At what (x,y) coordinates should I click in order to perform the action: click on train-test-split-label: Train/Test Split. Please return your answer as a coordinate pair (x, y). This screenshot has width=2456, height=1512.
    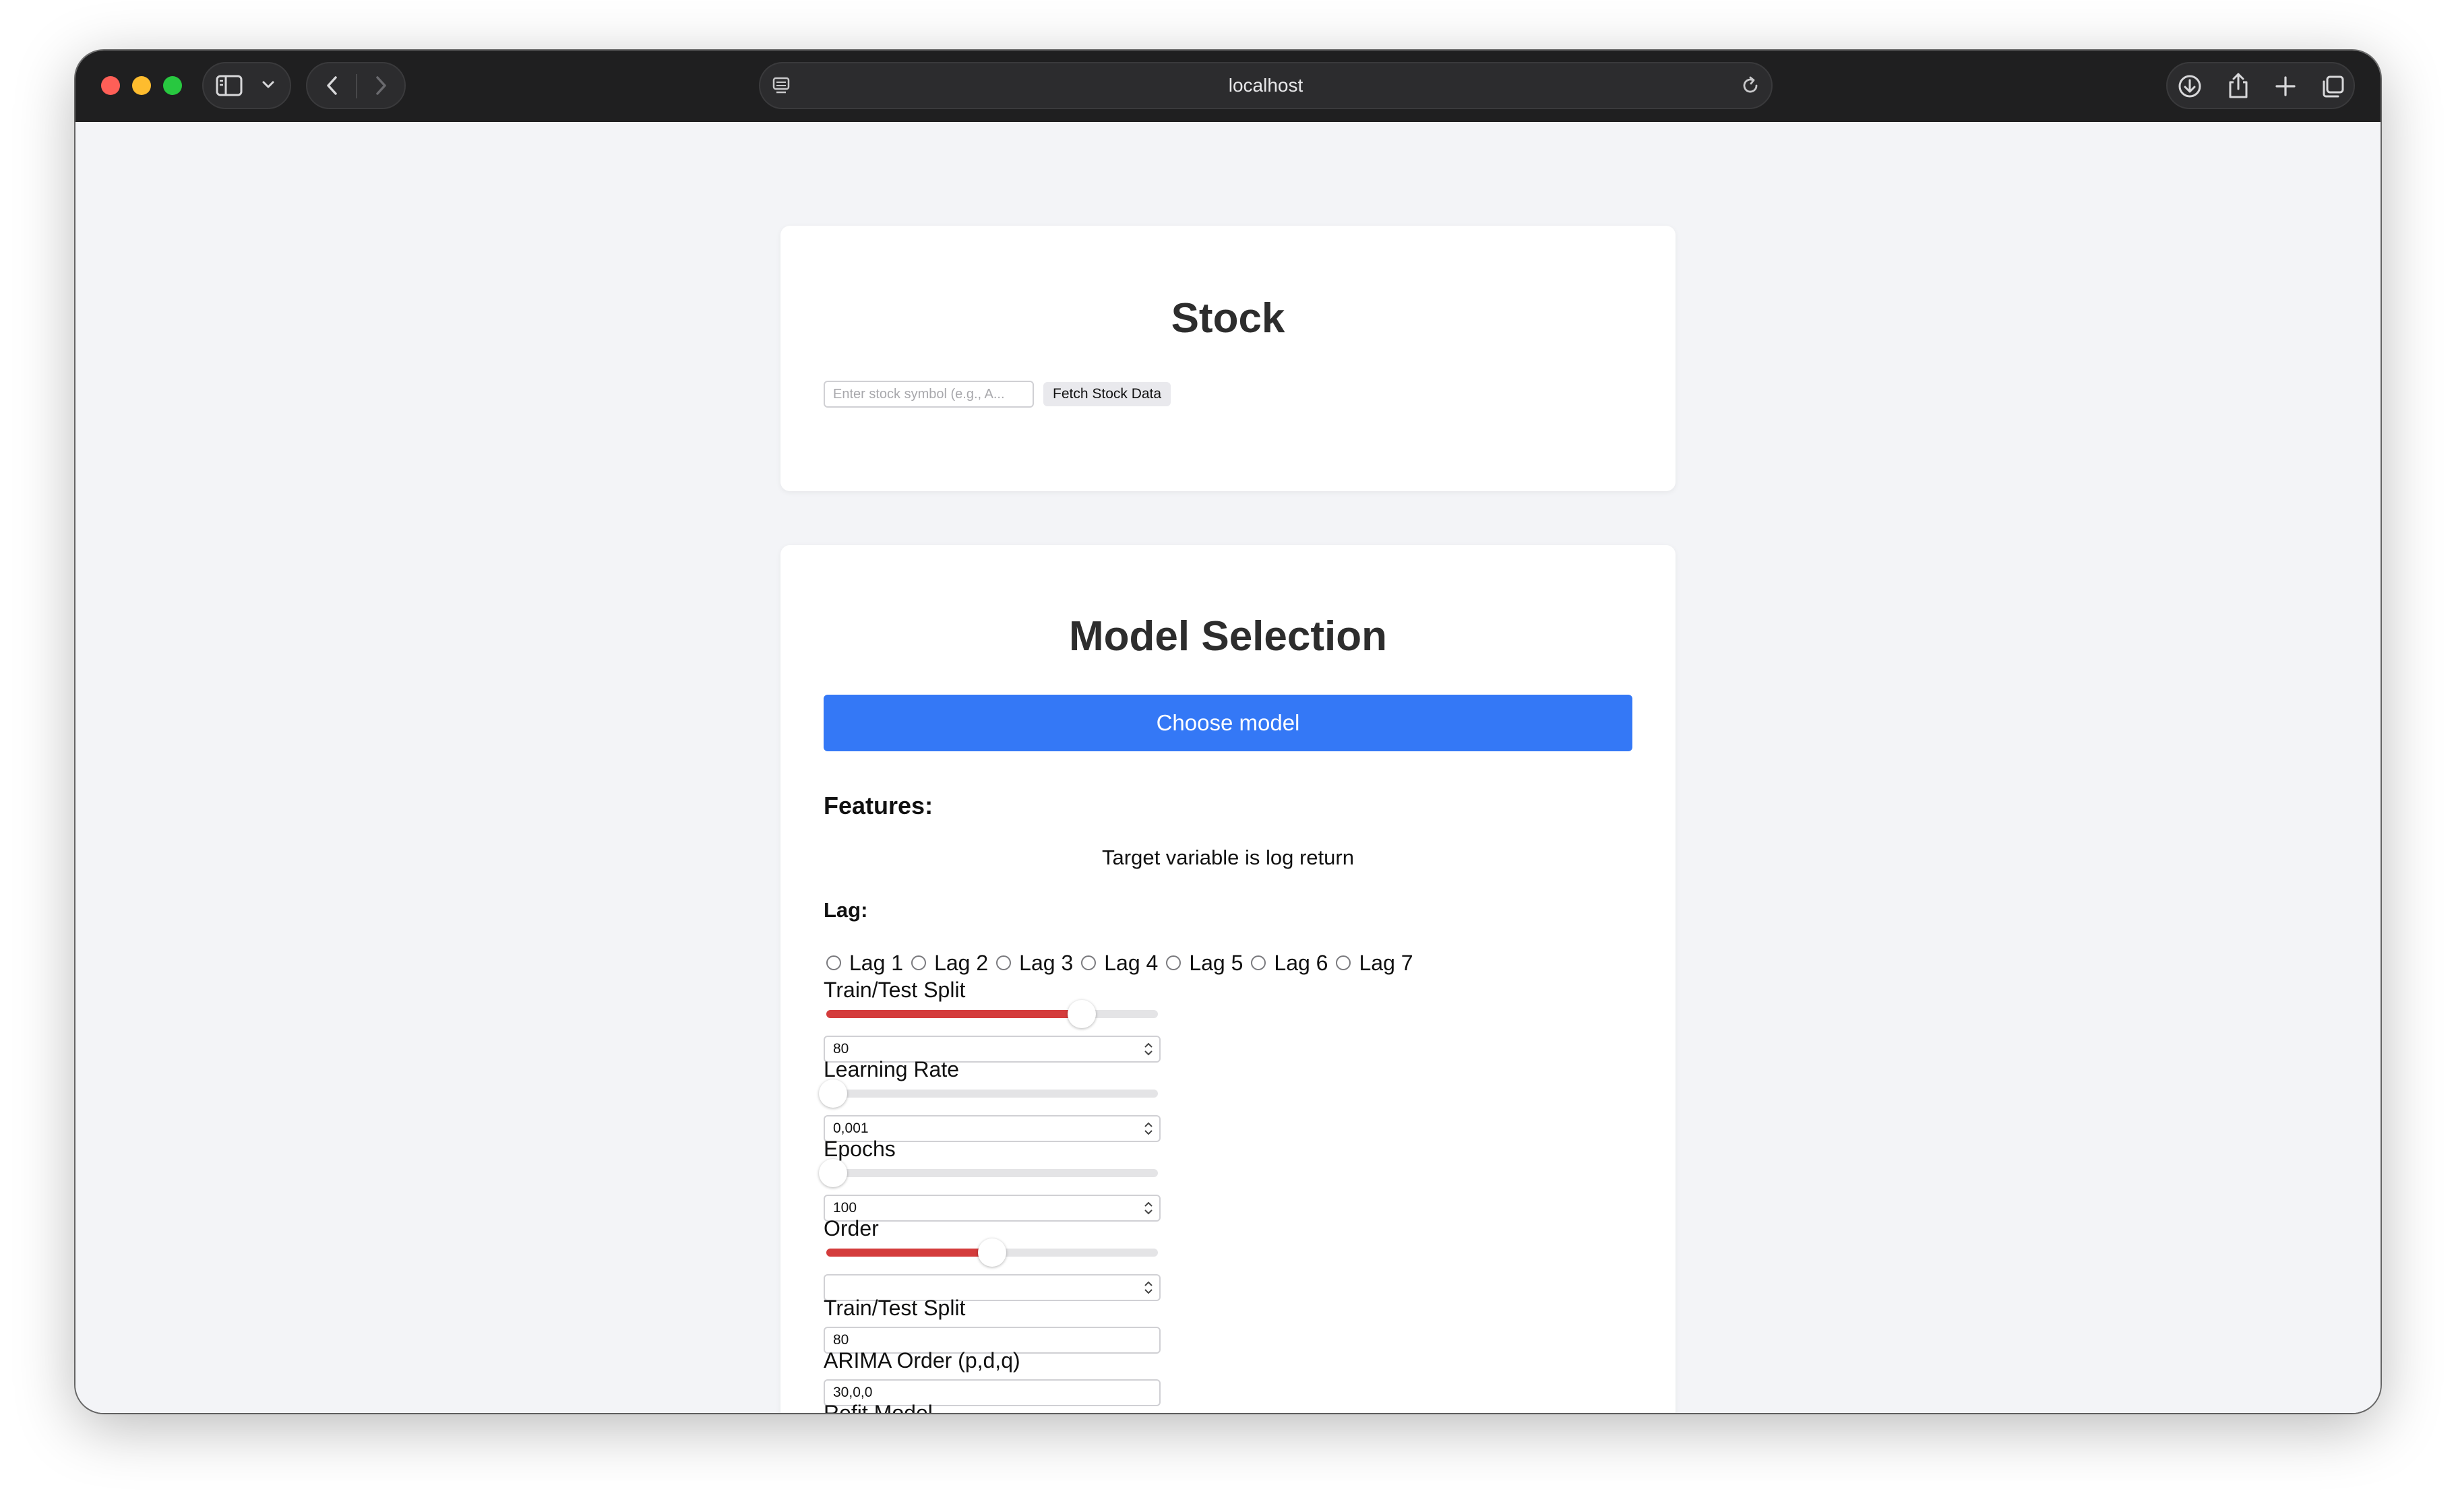
    Looking at the image, I should click on (895, 990).